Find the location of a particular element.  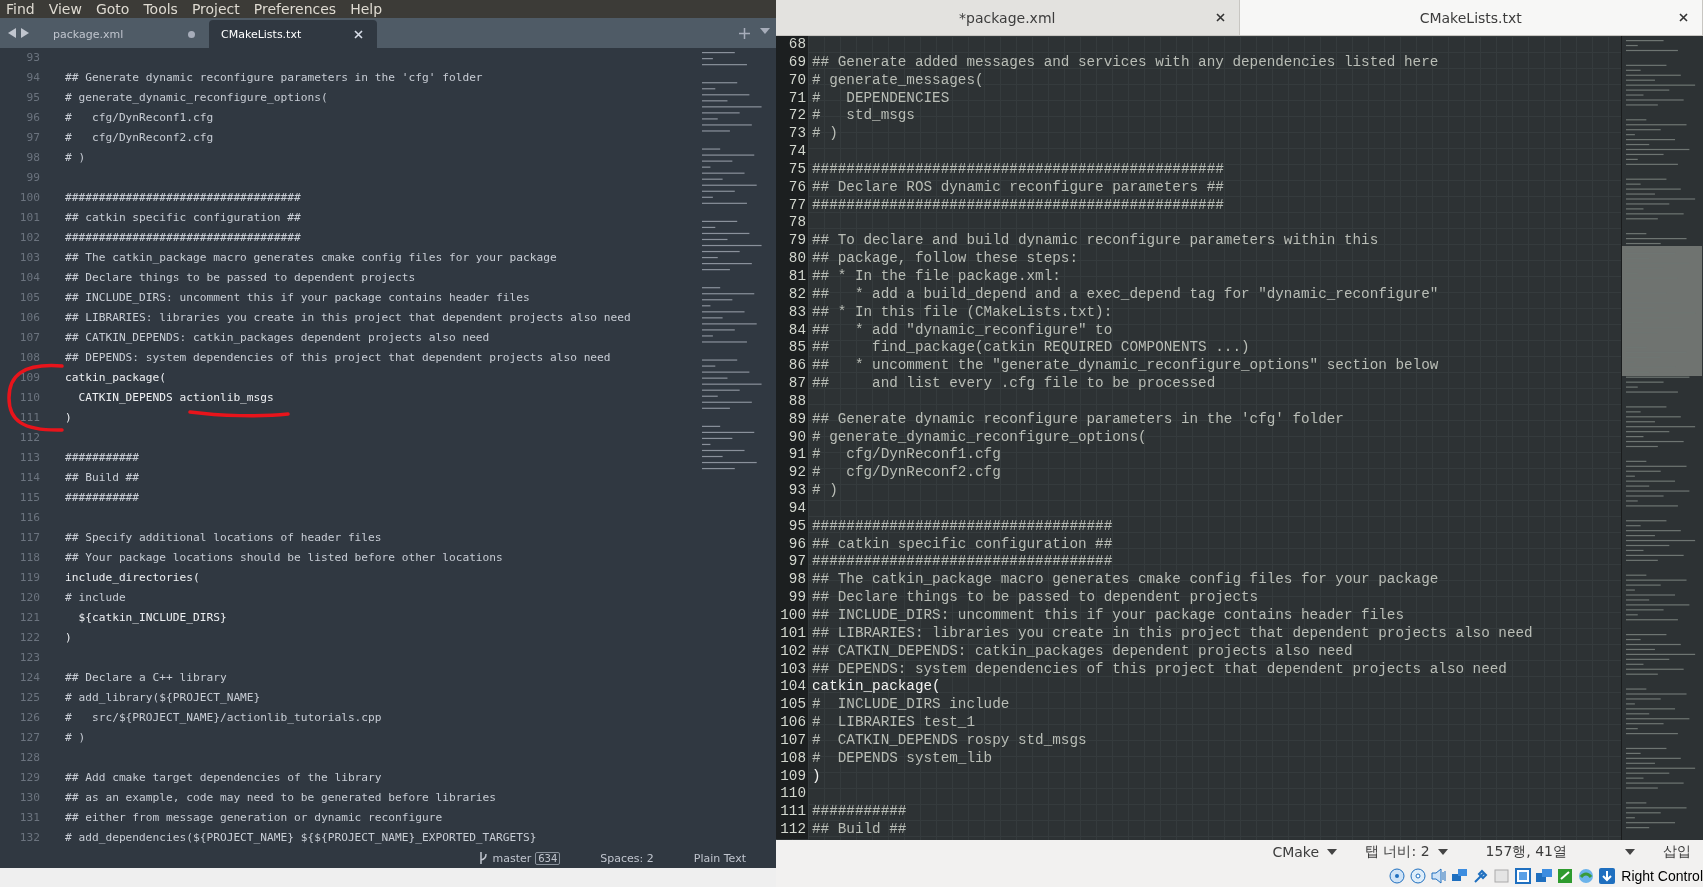

unsaved-dot-icon is located at coordinates (191, 34).